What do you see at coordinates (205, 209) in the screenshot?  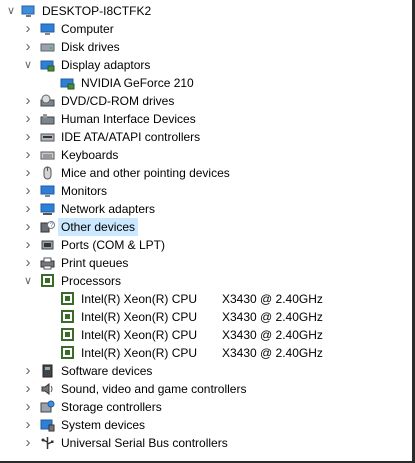 I see `category-item-network: › Network adapters` at bounding box center [205, 209].